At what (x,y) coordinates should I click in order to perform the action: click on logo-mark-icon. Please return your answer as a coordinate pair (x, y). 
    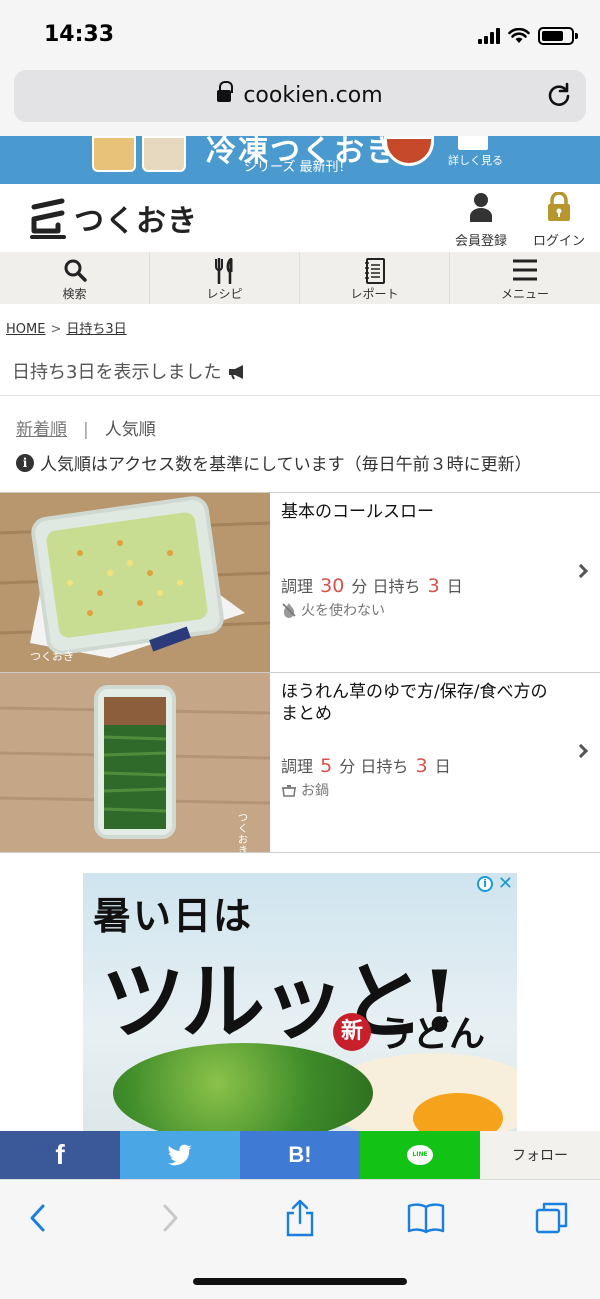
    Looking at the image, I should click on (48, 218).